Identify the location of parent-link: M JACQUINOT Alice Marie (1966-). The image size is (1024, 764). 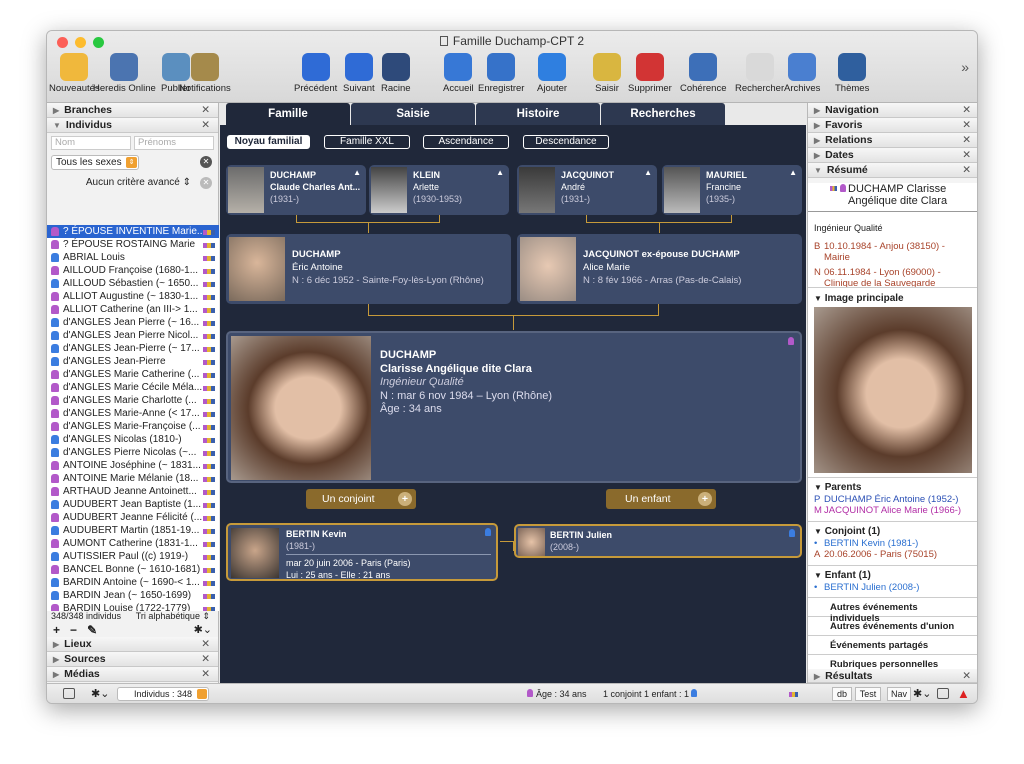
(892, 510).